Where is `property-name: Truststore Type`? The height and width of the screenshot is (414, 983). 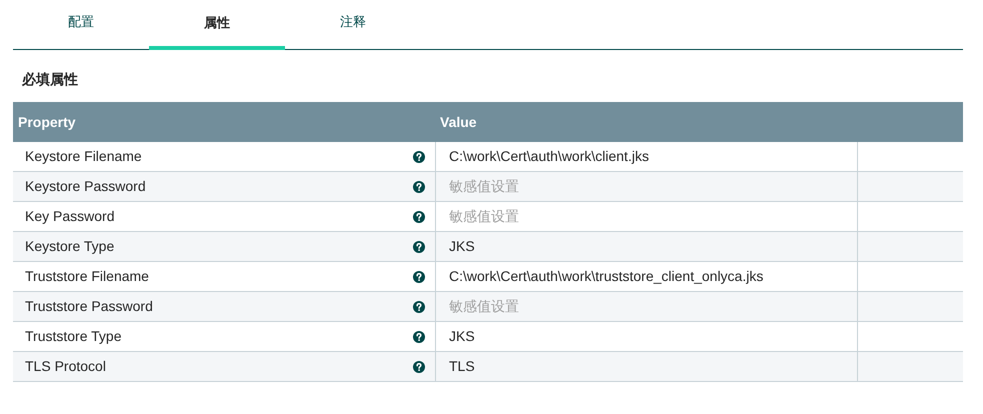 property-name: Truststore Type is located at coordinates (73, 336).